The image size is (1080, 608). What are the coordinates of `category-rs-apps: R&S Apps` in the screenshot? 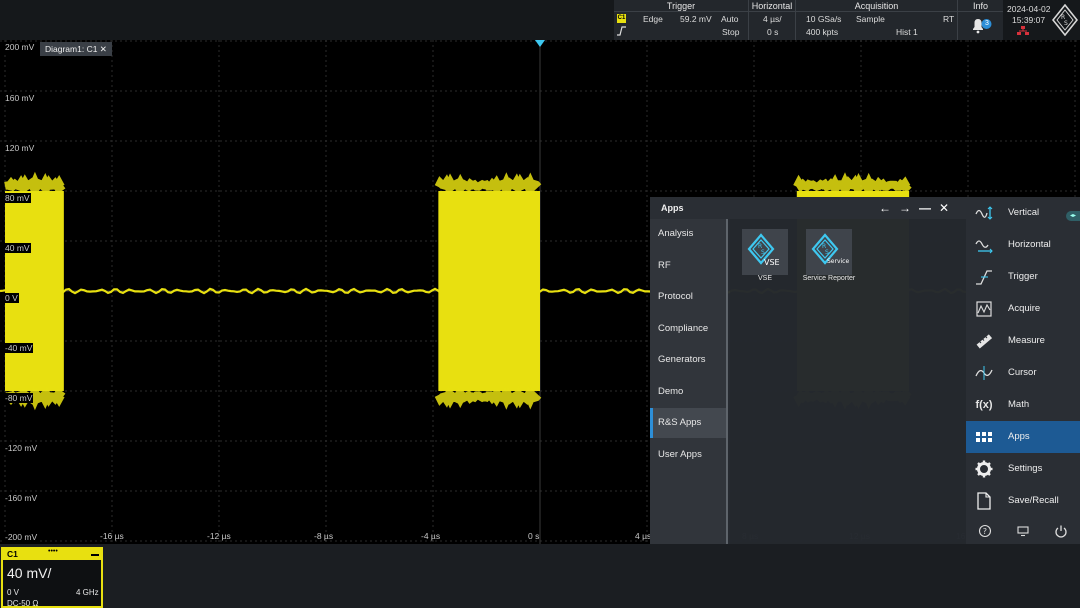 It's located at (688, 423).